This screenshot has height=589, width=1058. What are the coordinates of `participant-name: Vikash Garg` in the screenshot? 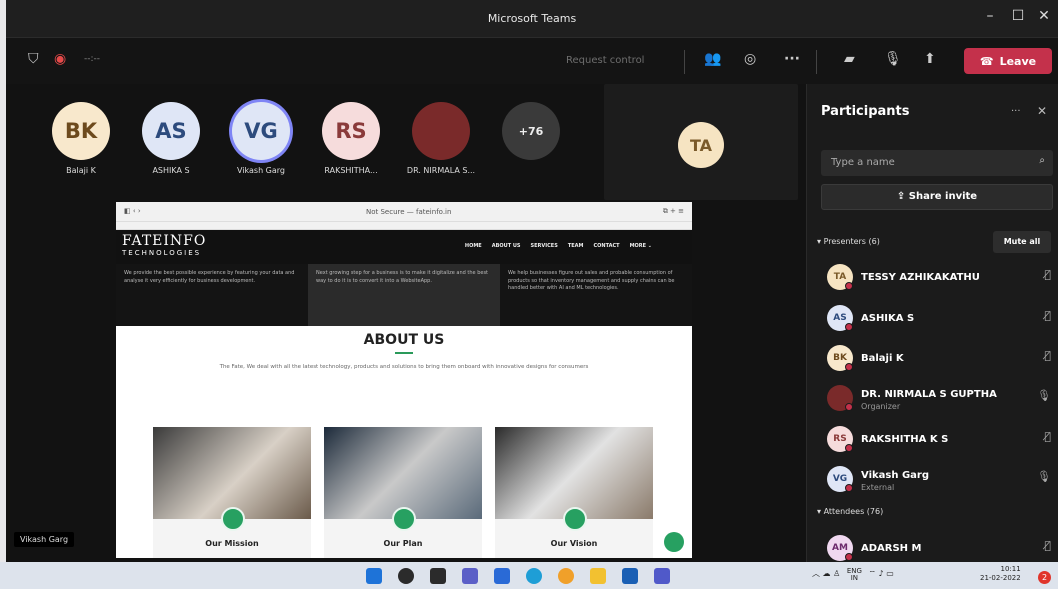 It's located at (895, 475).